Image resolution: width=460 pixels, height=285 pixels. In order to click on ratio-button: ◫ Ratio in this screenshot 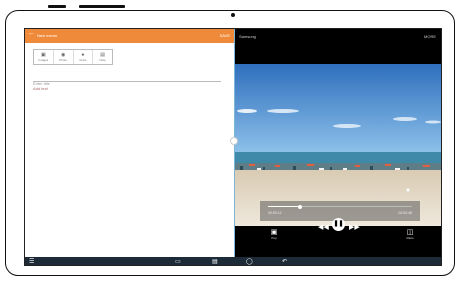, I will do `click(410, 234)`.